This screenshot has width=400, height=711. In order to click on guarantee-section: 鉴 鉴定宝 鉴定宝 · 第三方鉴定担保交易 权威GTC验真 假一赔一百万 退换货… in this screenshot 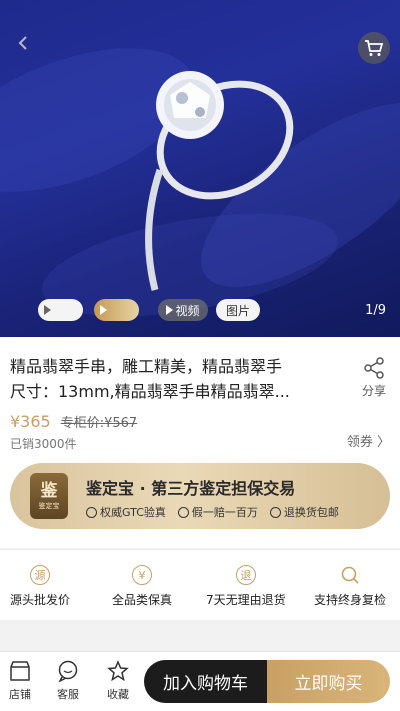, I will do `click(200, 503)`.